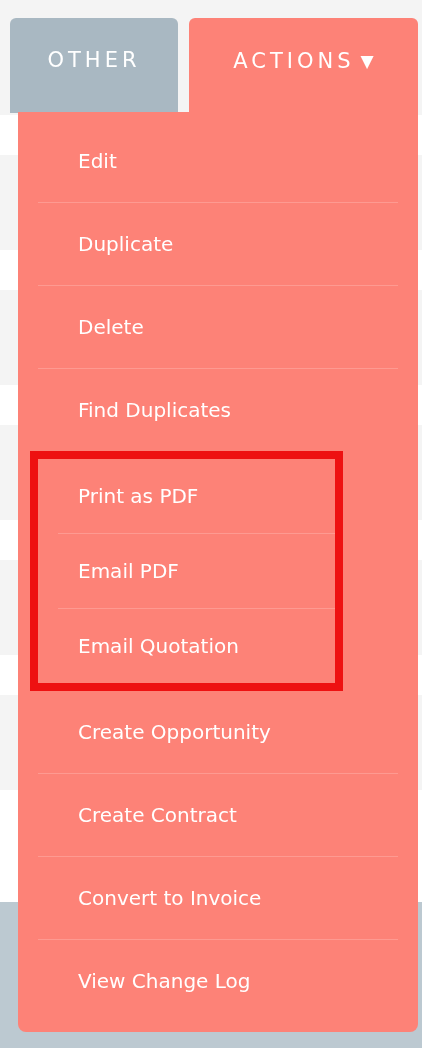 This screenshot has width=422, height=1048. I want to click on tab: OTHER, so click(94, 65).